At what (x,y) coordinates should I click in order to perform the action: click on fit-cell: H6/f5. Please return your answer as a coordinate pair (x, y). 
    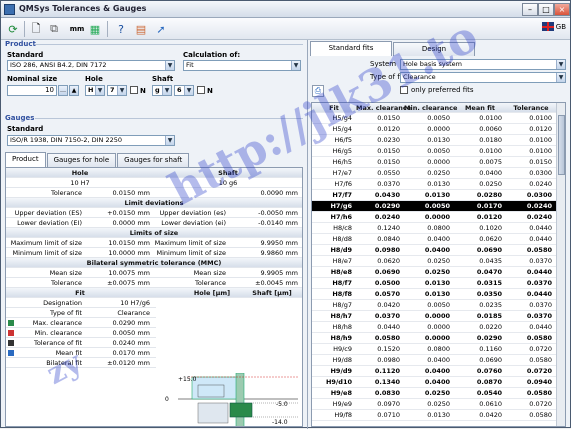
    Looking at the image, I should click on (343, 140).